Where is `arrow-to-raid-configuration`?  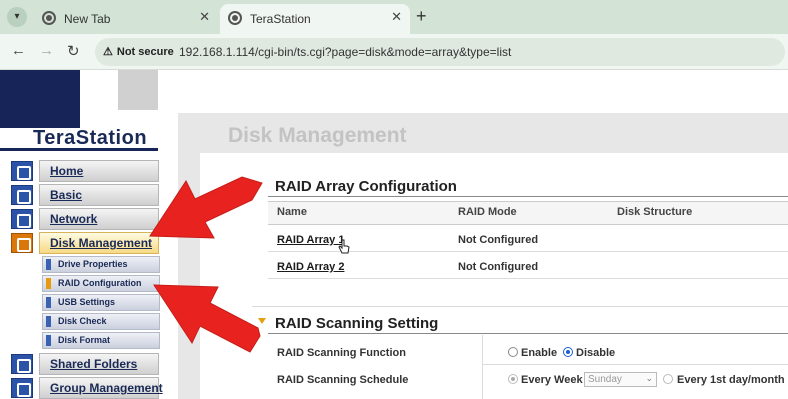 arrow-to-raid-configuration is located at coordinates (207, 318).